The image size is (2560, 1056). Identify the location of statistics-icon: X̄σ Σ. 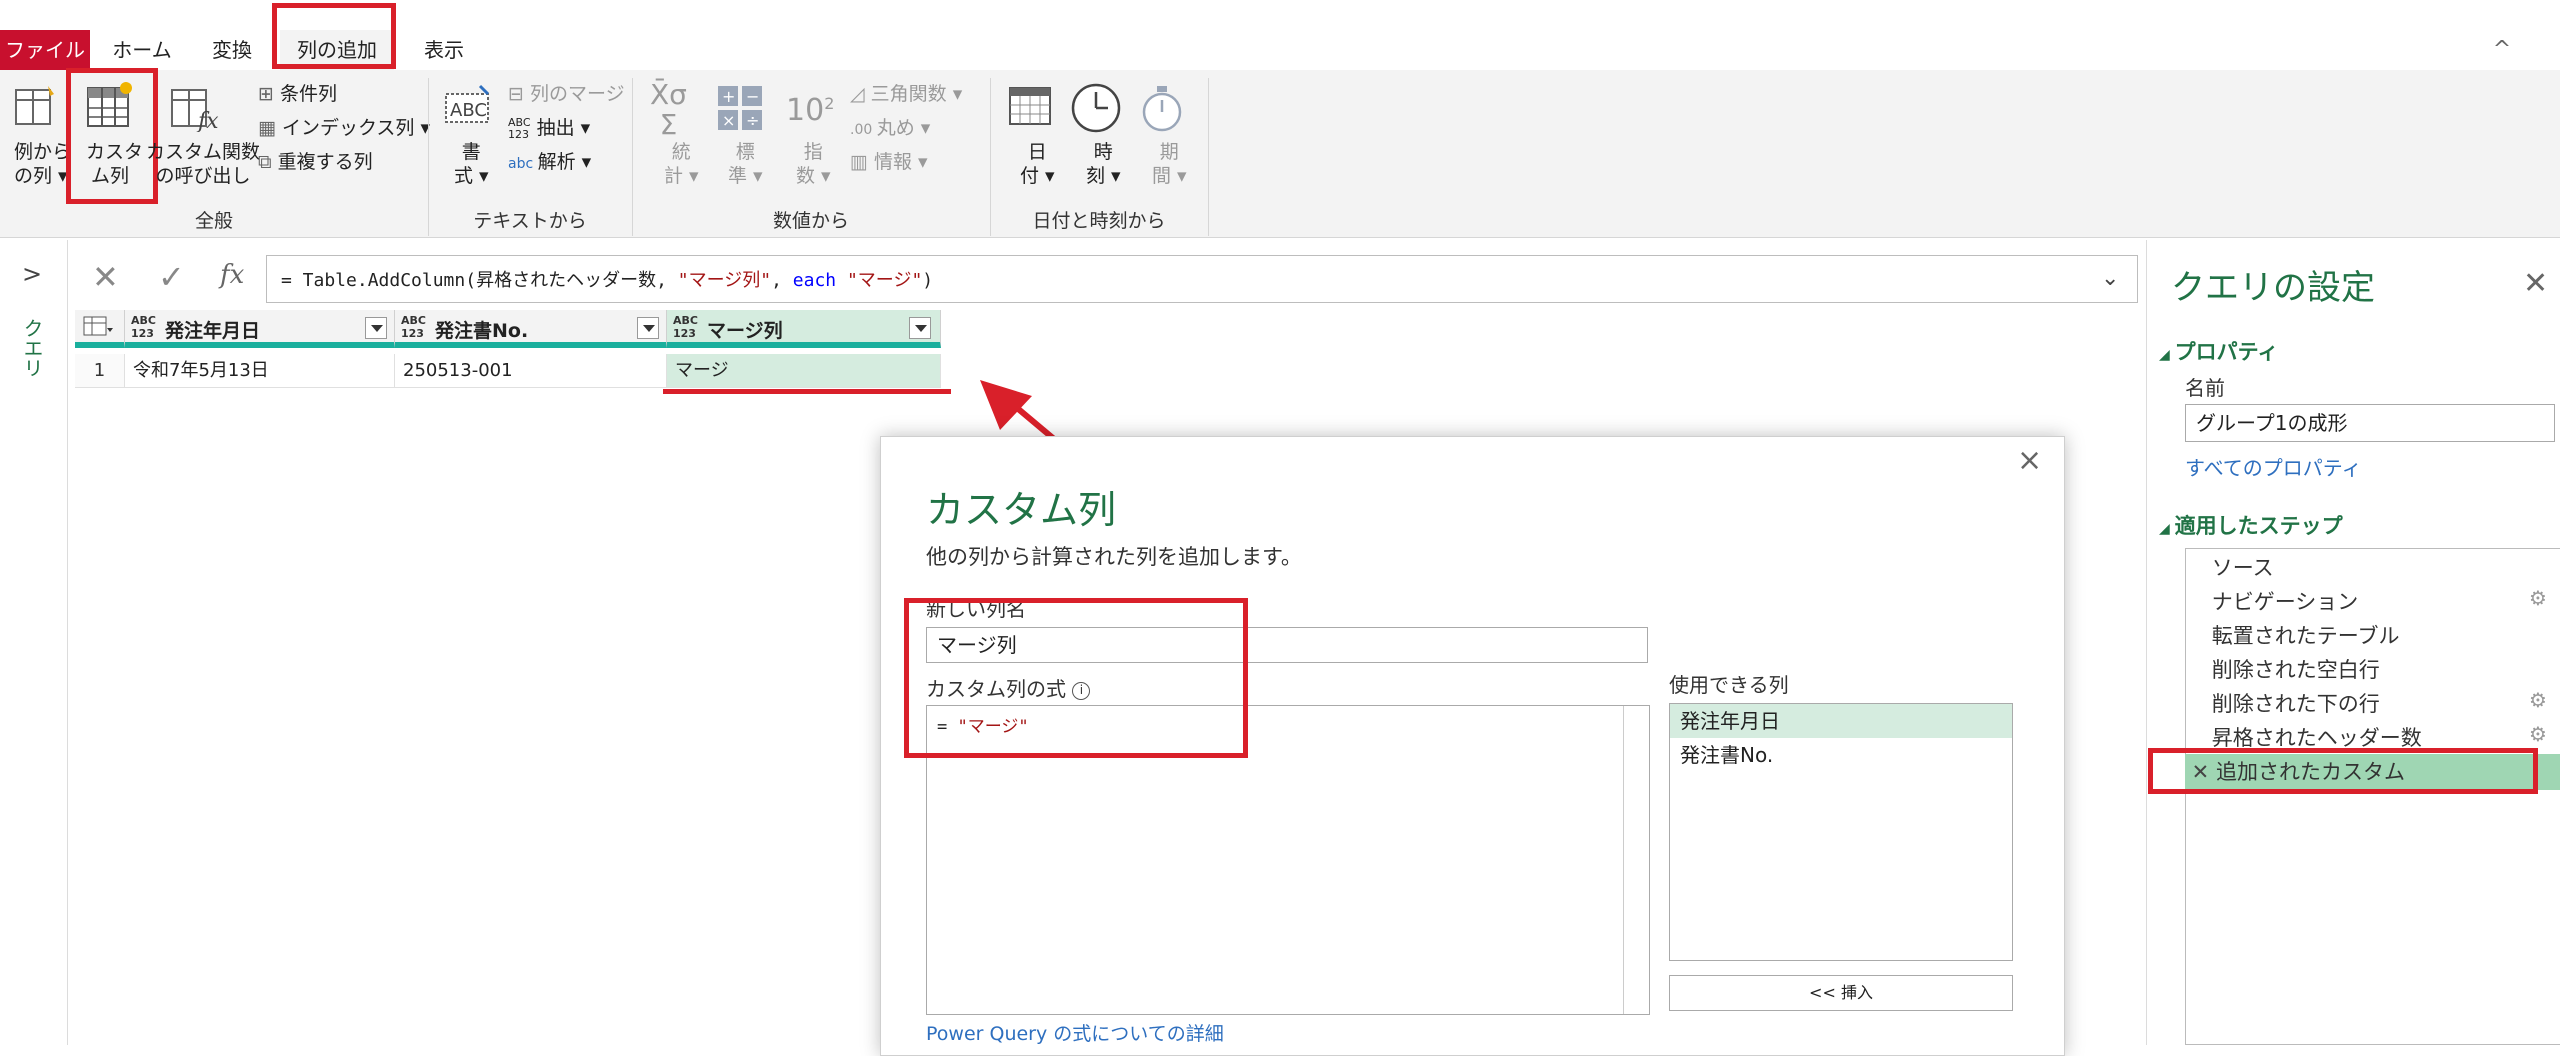
(668, 109).